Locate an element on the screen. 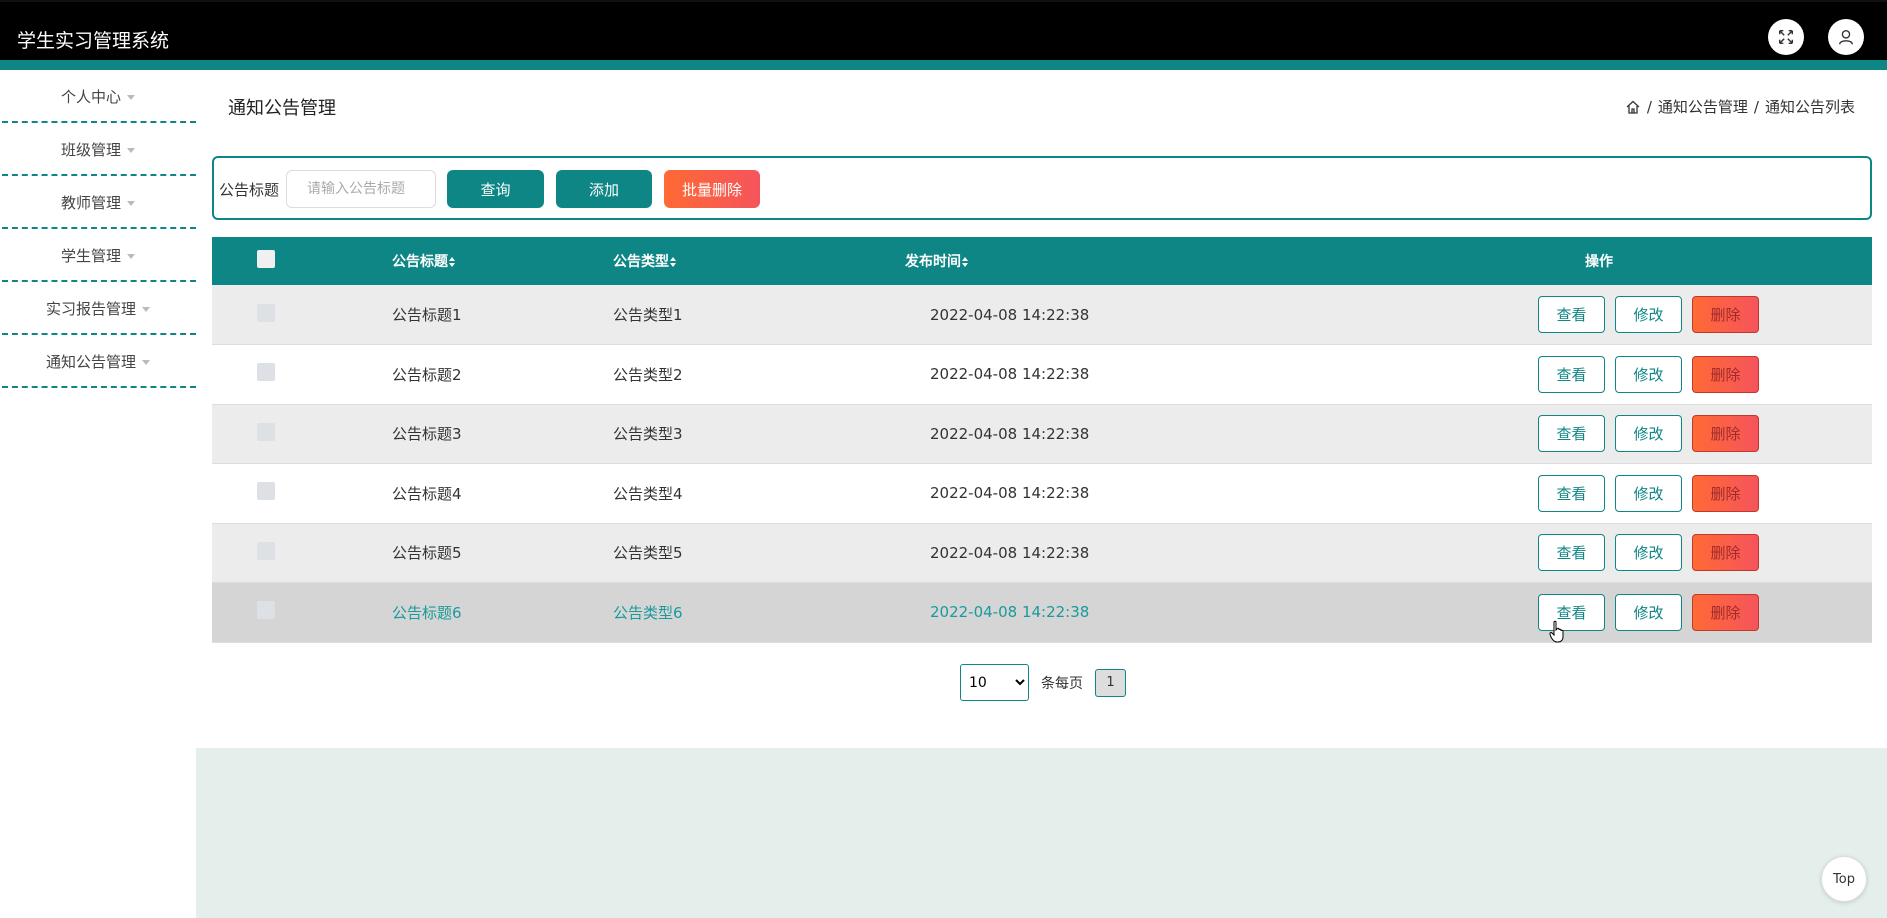 This screenshot has width=1887, height=918. breadcrumb-item-notice-list: 通知公告列表 is located at coordinates (1809, 107).